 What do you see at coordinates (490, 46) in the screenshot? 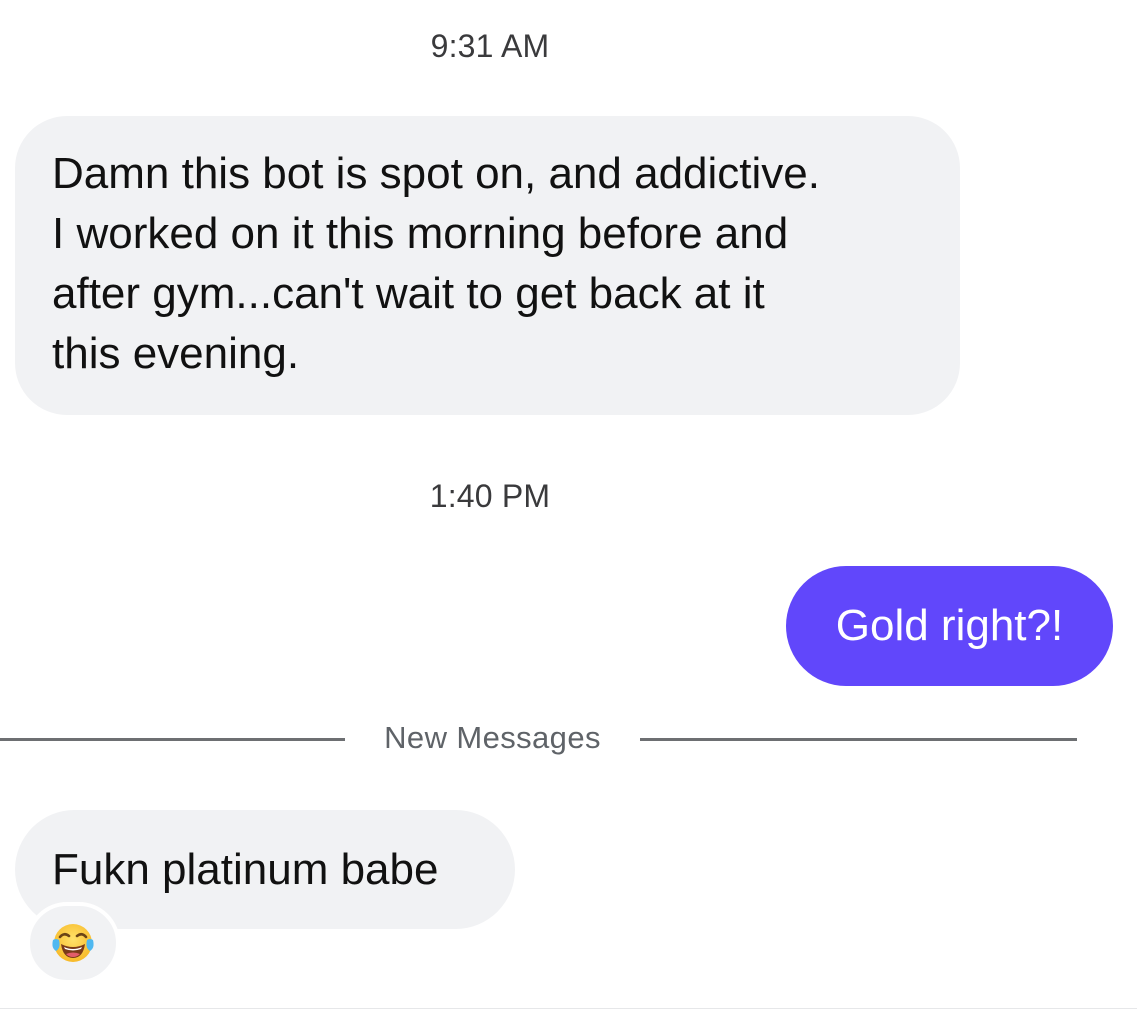
I see `message-timestamp: 9:31 AM` at bounding box center [490, 46].